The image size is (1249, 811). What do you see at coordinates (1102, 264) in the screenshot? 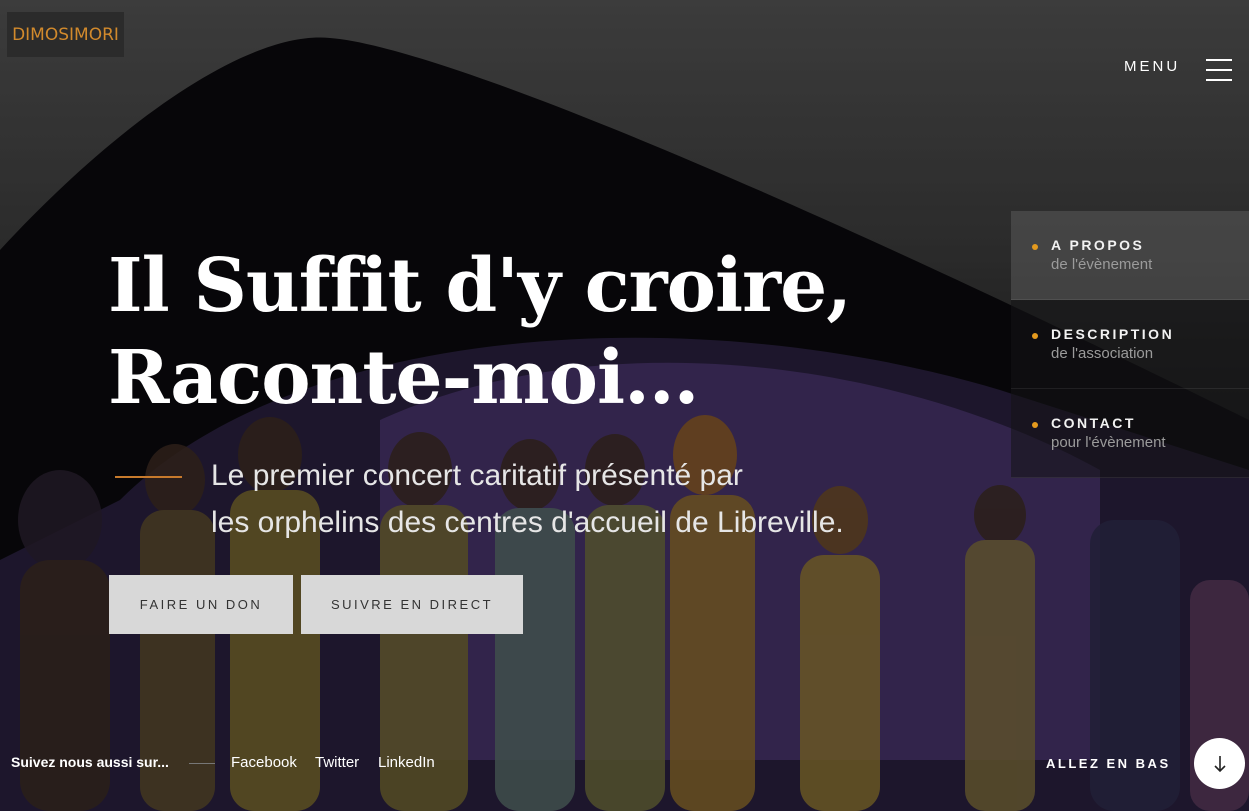
I see `section-nav-subtitle: de l'évènement` at bounding box center [1102, 264].